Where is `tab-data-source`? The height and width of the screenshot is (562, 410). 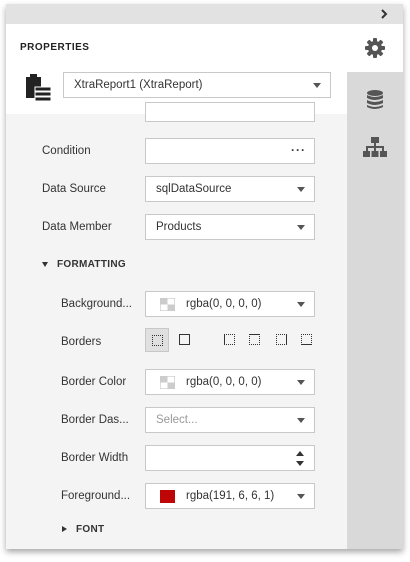 tab-data-source is located at coordinates (375, 100).